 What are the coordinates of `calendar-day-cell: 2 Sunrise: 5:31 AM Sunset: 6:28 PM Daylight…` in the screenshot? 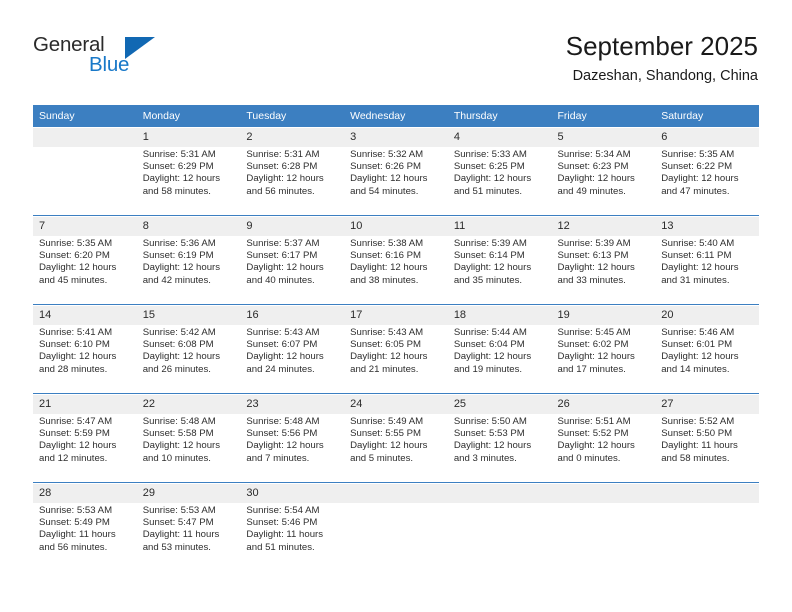 It's located at (292, 171).